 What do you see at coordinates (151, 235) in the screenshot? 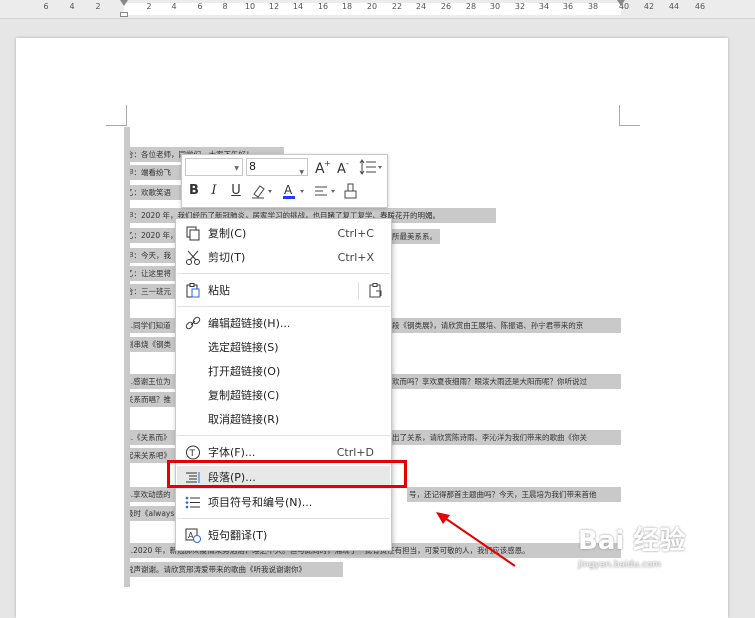
I see `doc-line: 乙：2020 年，` at bounding box center [151, 235].